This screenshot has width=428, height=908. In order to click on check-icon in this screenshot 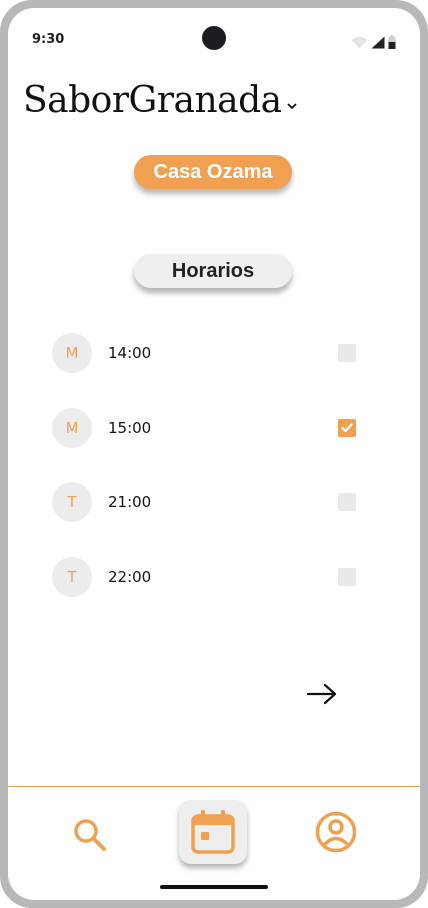, I will do `click(347, 427)`.